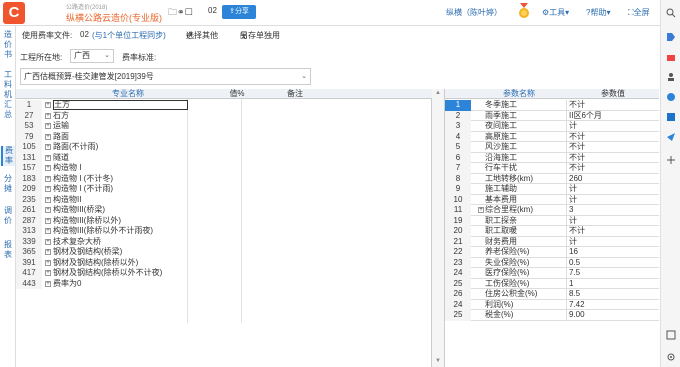  Describe the element at coordinates (552, 126) in the screenshot. I see `table-row: 3 夜间施工 计` at that location.